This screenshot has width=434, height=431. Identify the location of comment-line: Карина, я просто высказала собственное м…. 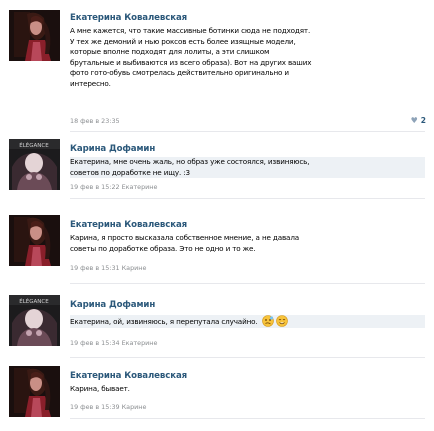
(185, 237).